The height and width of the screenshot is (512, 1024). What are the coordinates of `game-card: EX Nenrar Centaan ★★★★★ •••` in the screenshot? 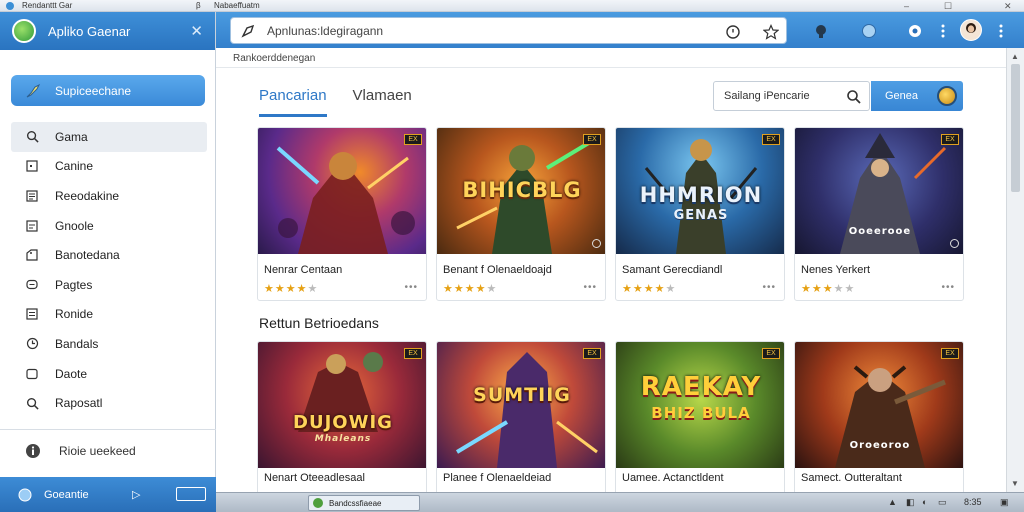 It's located at (342, 214).